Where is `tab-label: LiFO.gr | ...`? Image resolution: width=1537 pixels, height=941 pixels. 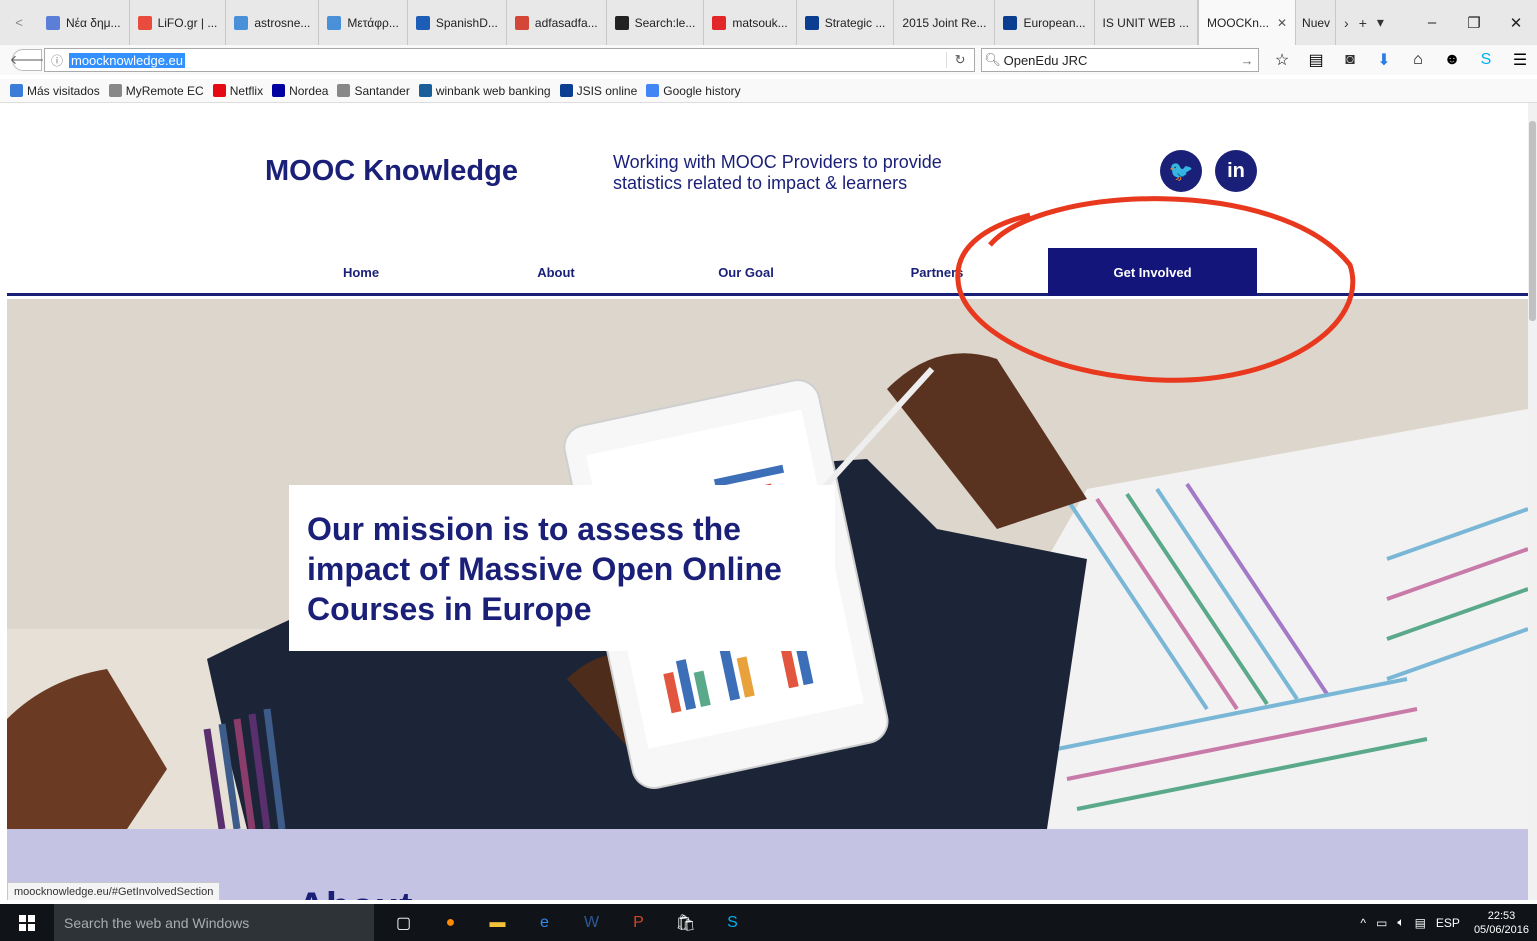
tab-label: LiFO.gr | ... is located at coordinates (187, 22).